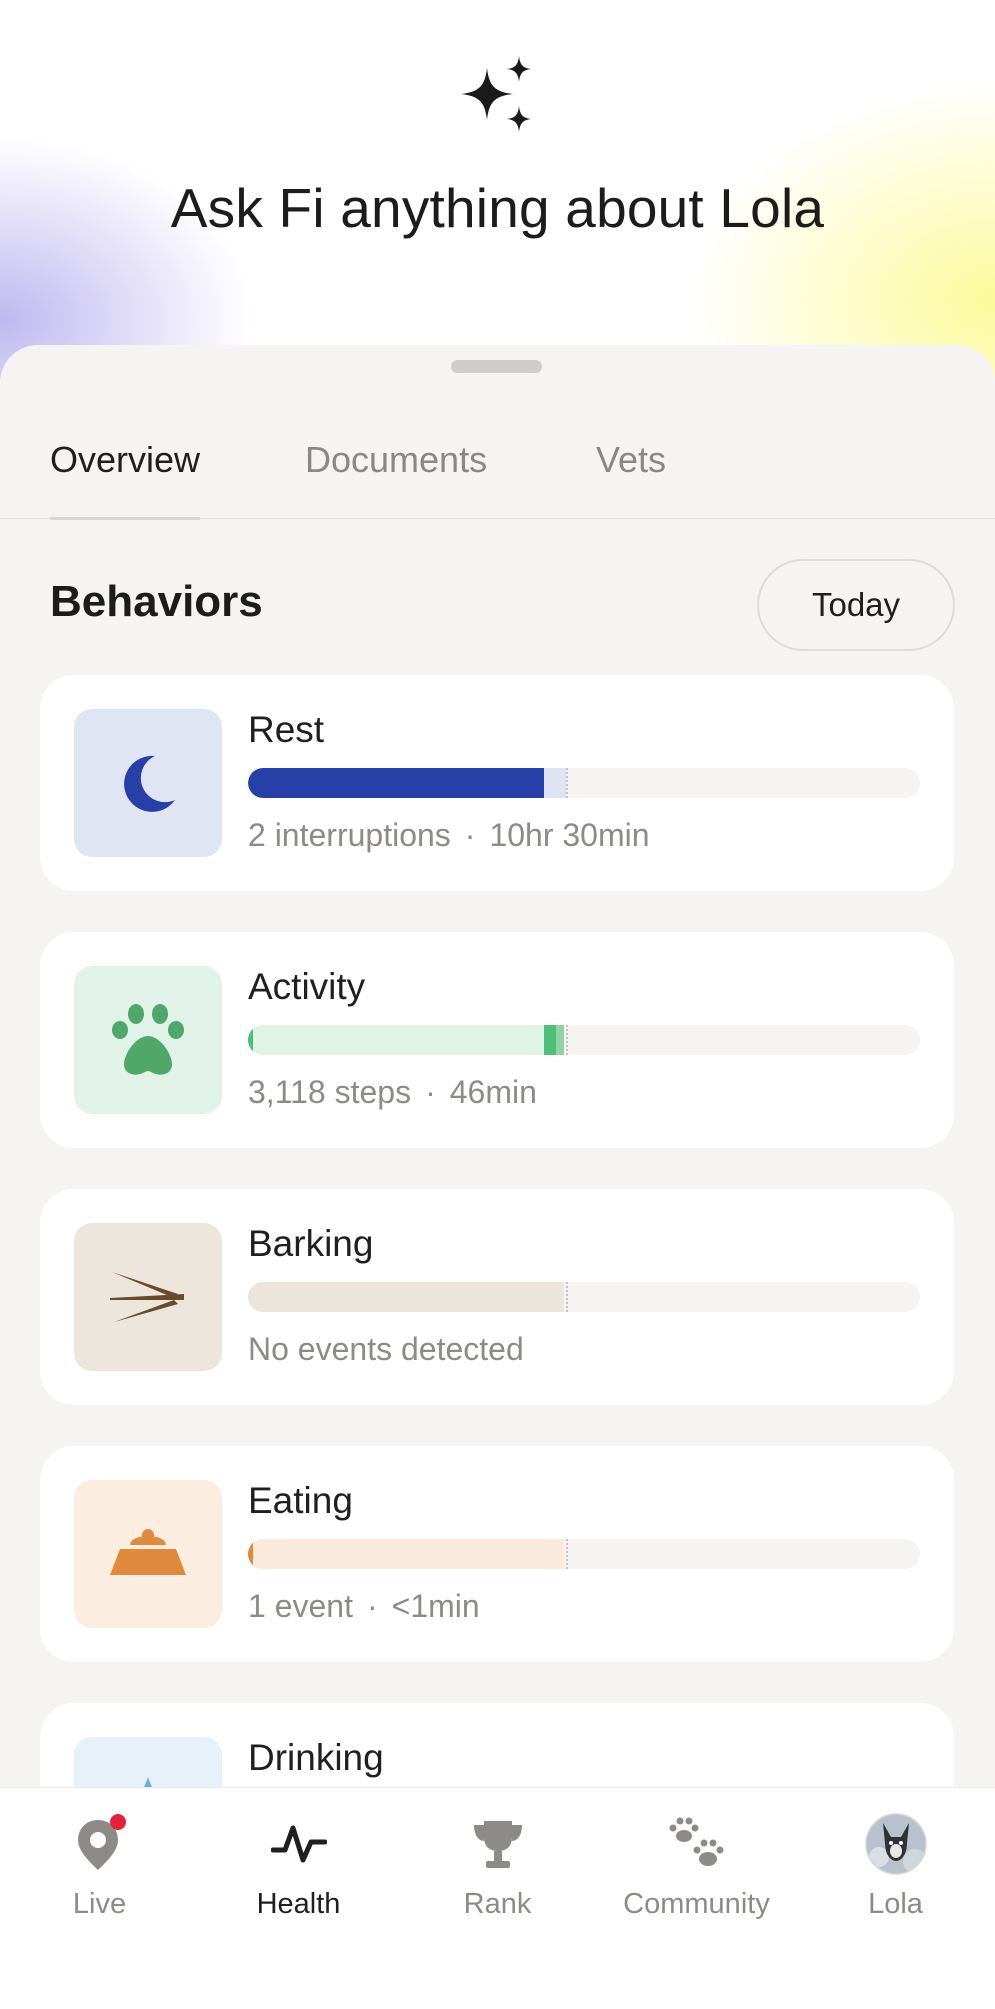 The width and height of the screenshot is (995, 2009). What do you see at coordinates (895, 1904) in the screenshot?
I see `nav-label: Lola` at bounding box center [895, 1904].